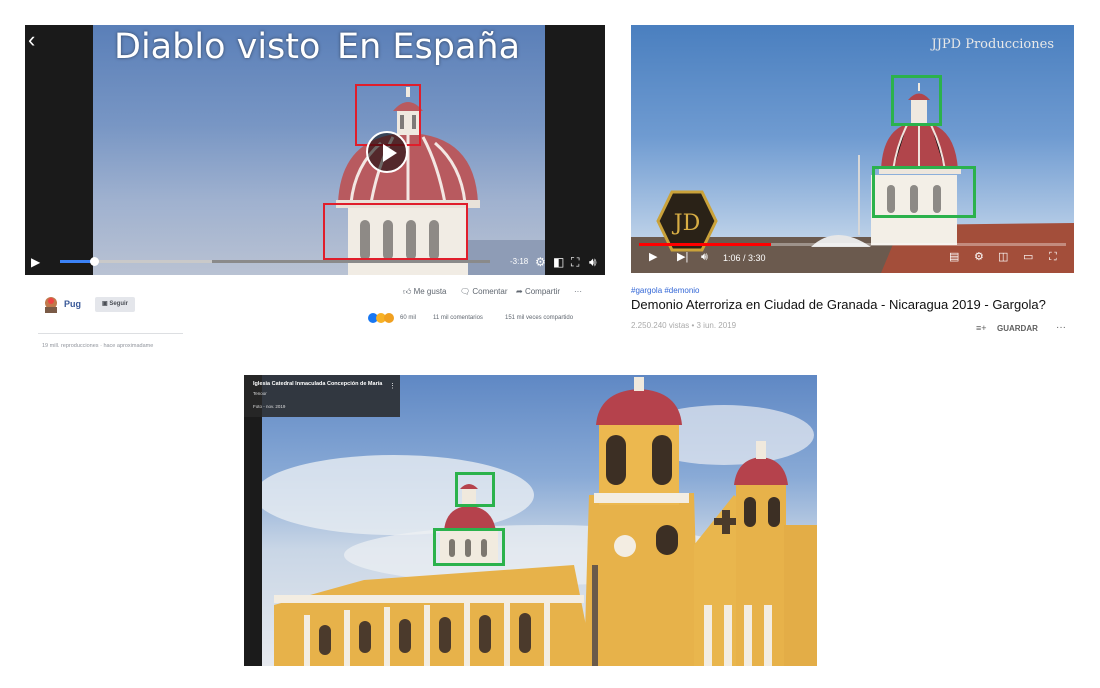 The height and width of the screenshot is (688, 1100). What do you see at coordinates (119, 304) in the screenshot?
I see `follow-label: Seguir` at bounding box center [119, 304].